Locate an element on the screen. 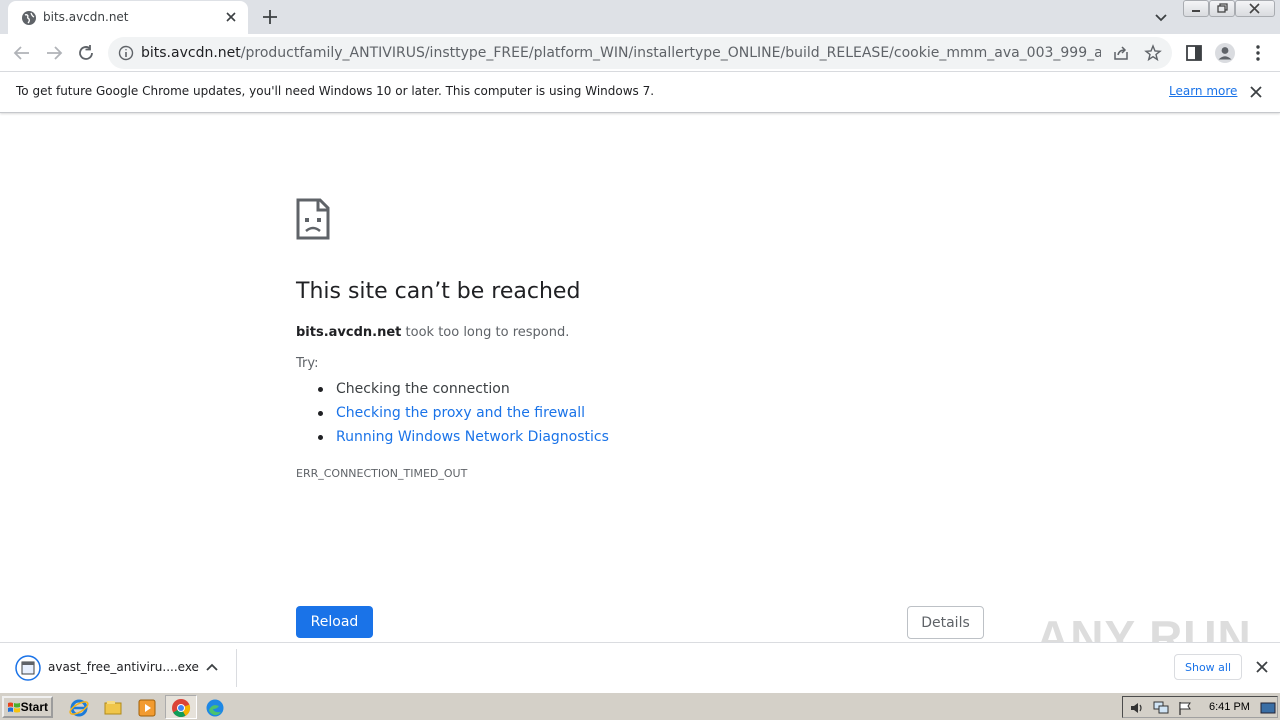 Image resolution: width=1280 pixels, height=720 pixels. info-icon is located at coordinates (126, 53).